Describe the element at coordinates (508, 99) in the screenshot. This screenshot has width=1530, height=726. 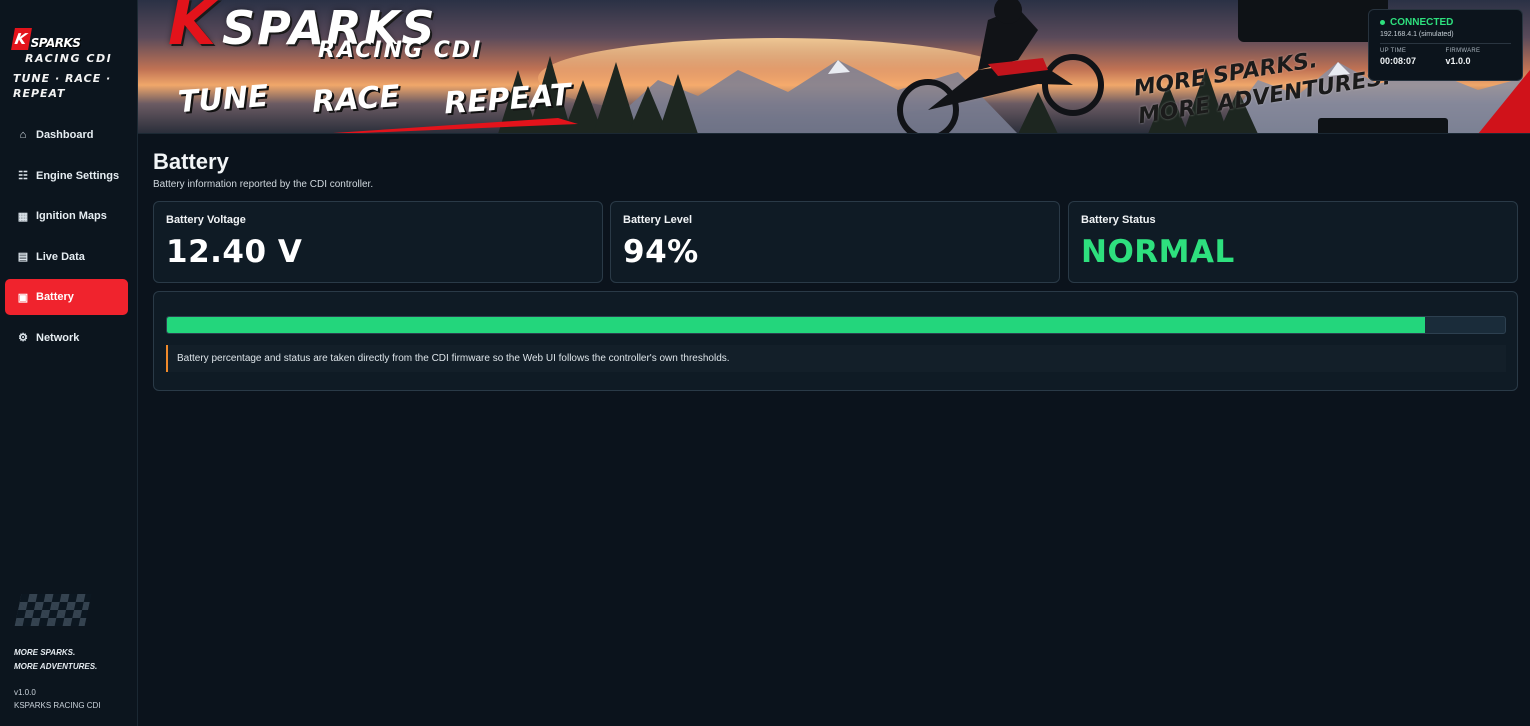
I see `banner-word-repeat: REPEAT` at that location.